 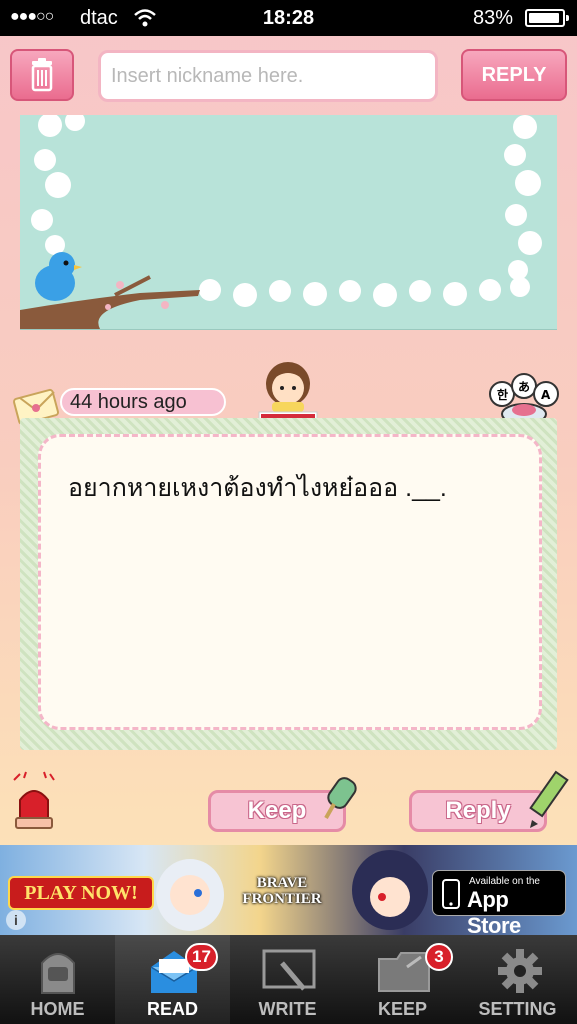 I want to click on battery-icon, so click(x=547, y=18).